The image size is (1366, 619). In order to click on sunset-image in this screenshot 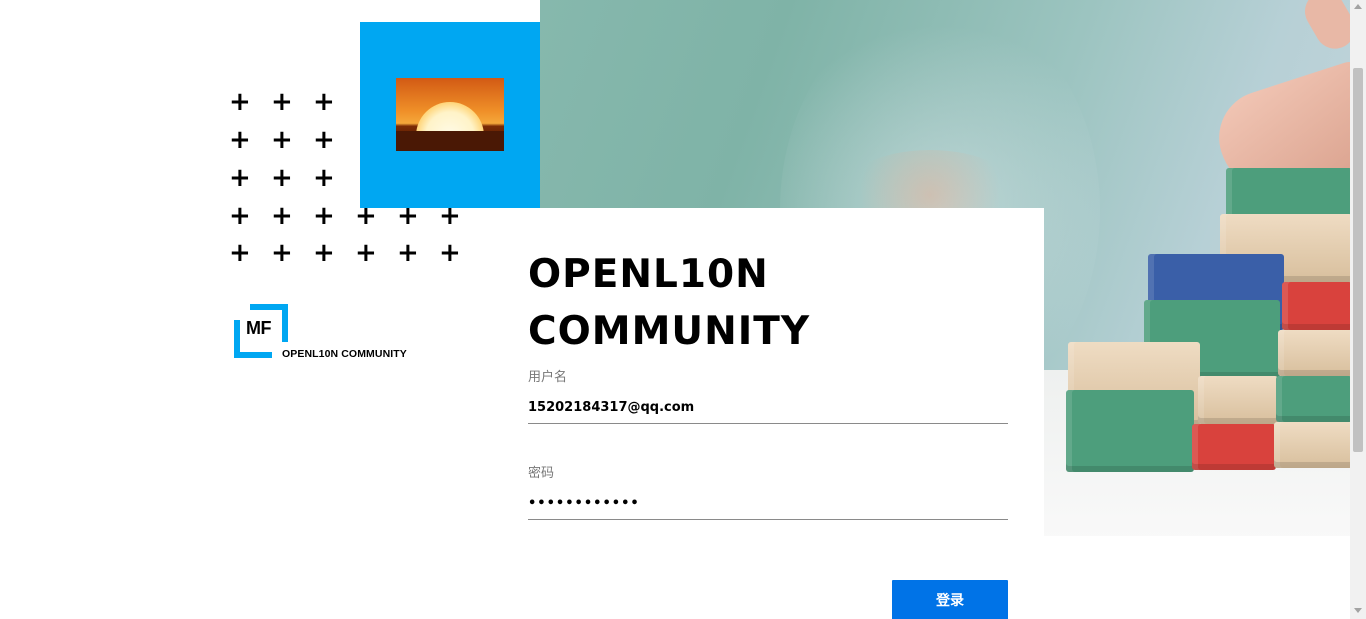, I will do `click(450, 114)`.